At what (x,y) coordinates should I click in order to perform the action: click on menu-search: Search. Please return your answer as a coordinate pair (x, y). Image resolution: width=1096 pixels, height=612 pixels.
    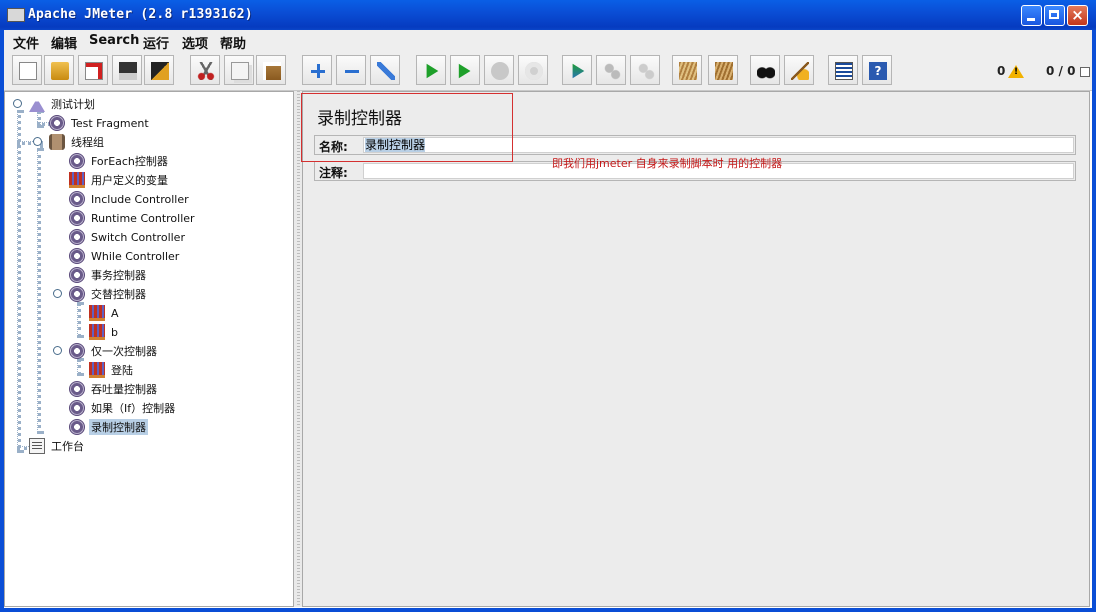
    Looking at the image, I should click on (114, 40).